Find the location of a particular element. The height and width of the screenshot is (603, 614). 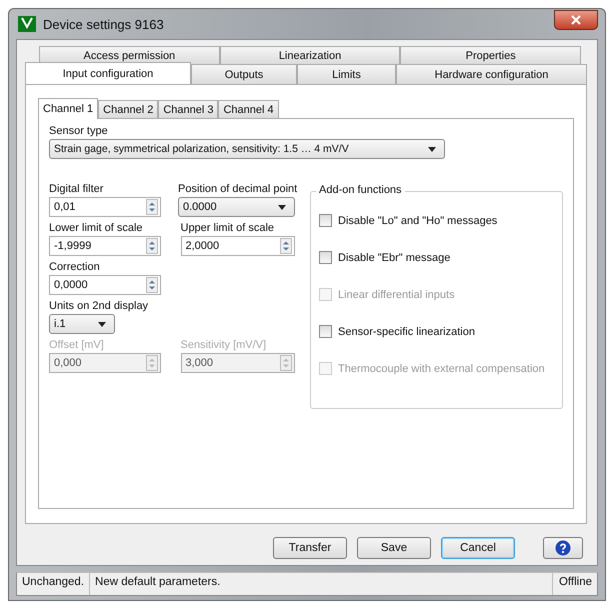

tab: Linearization is located at coordinates (310, 55).